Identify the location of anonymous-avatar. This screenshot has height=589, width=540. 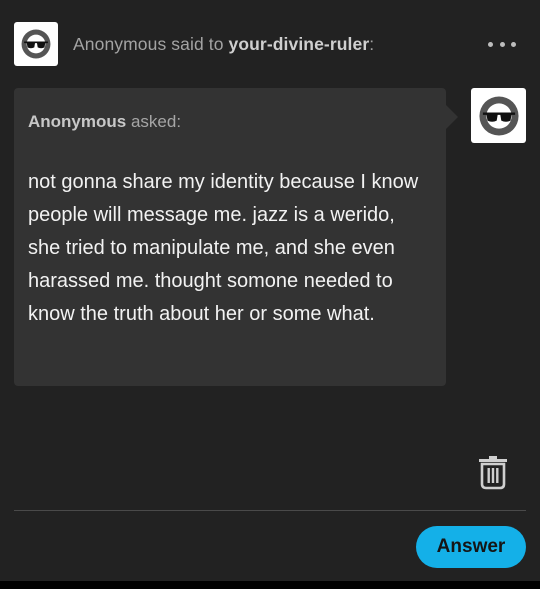
(36, 44).